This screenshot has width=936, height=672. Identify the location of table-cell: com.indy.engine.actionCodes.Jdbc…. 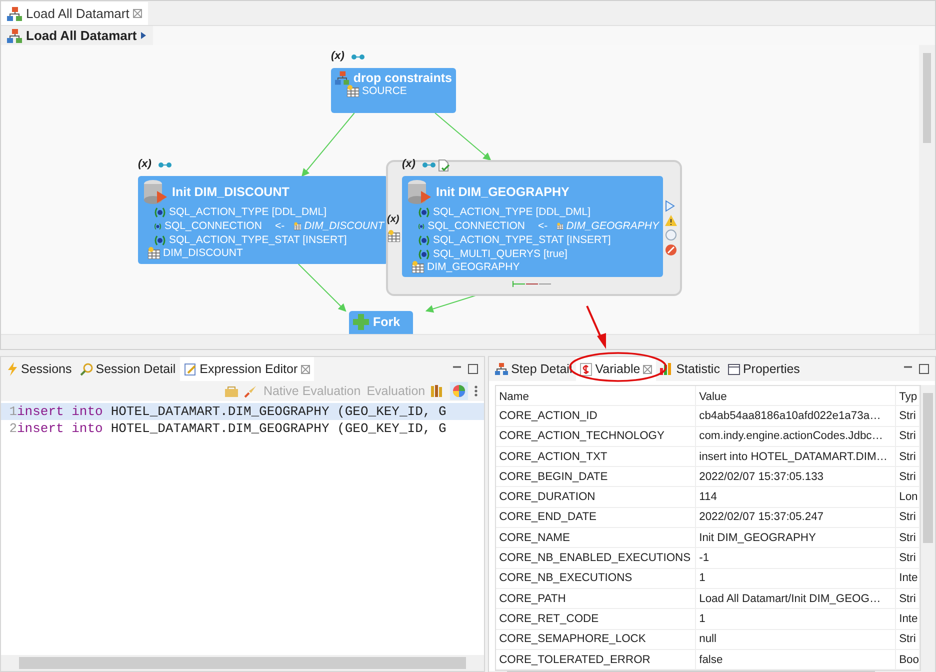
(796, 436).